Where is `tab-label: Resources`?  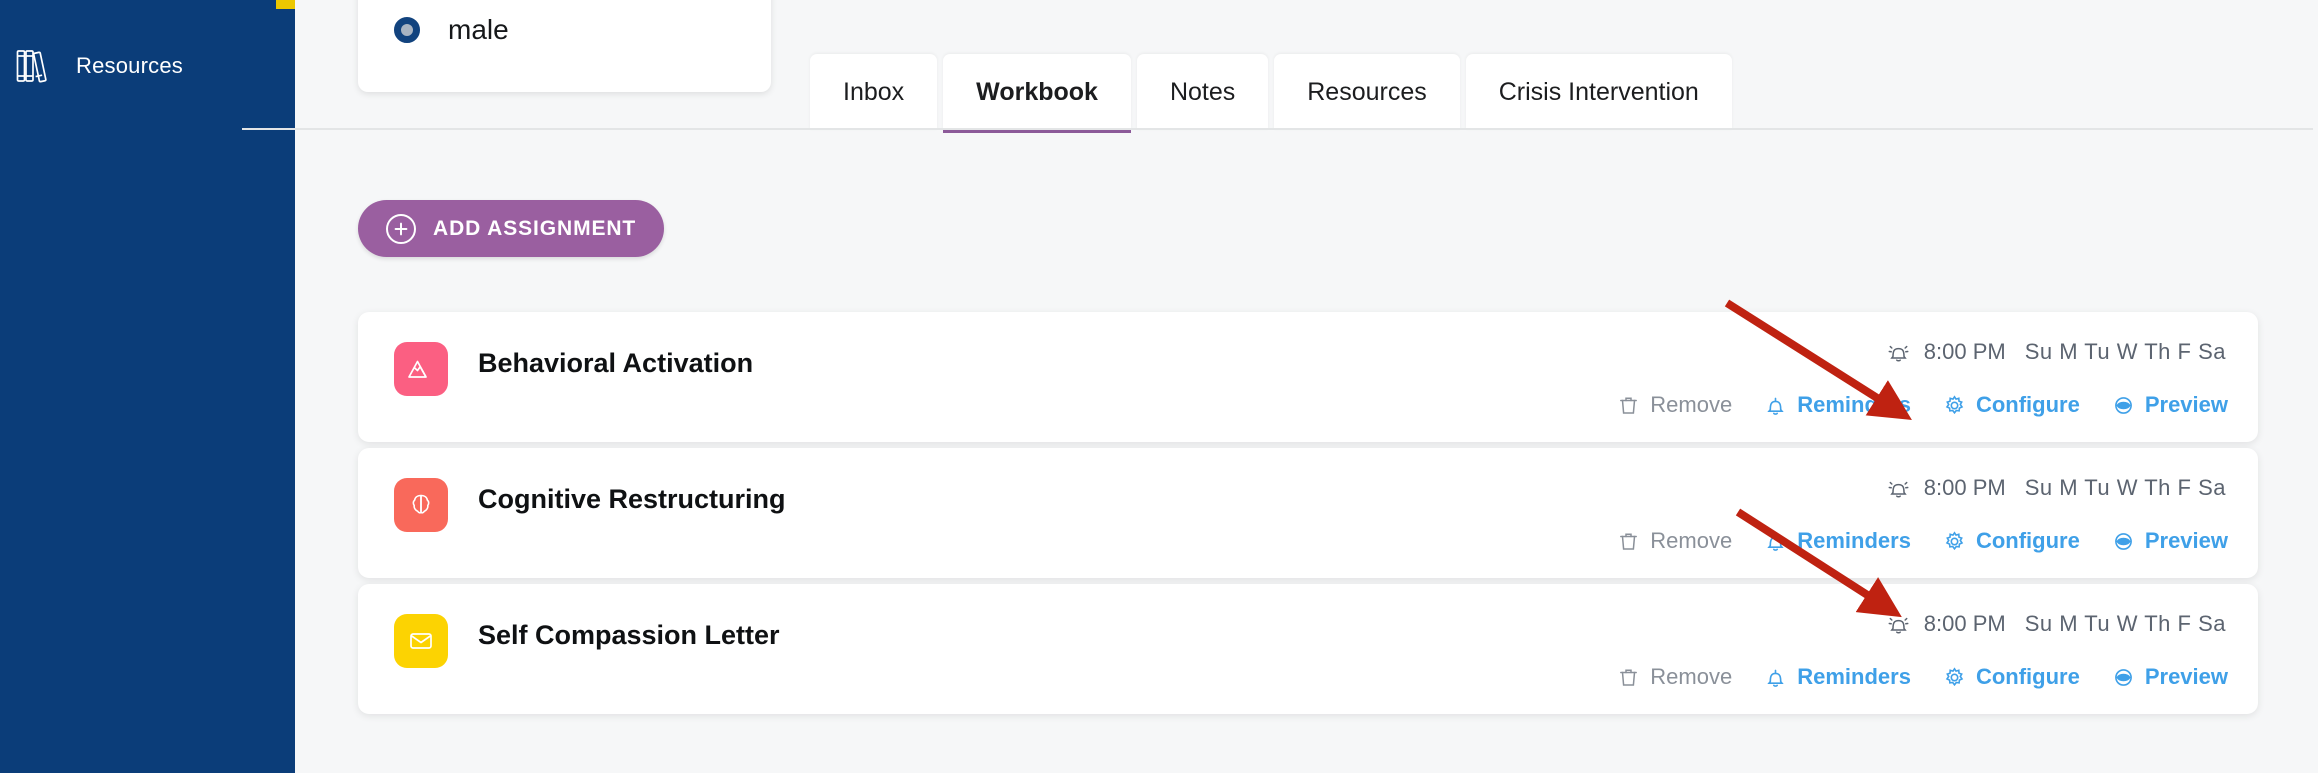 tab-label: Resources is located at coordinates (1367, 91).